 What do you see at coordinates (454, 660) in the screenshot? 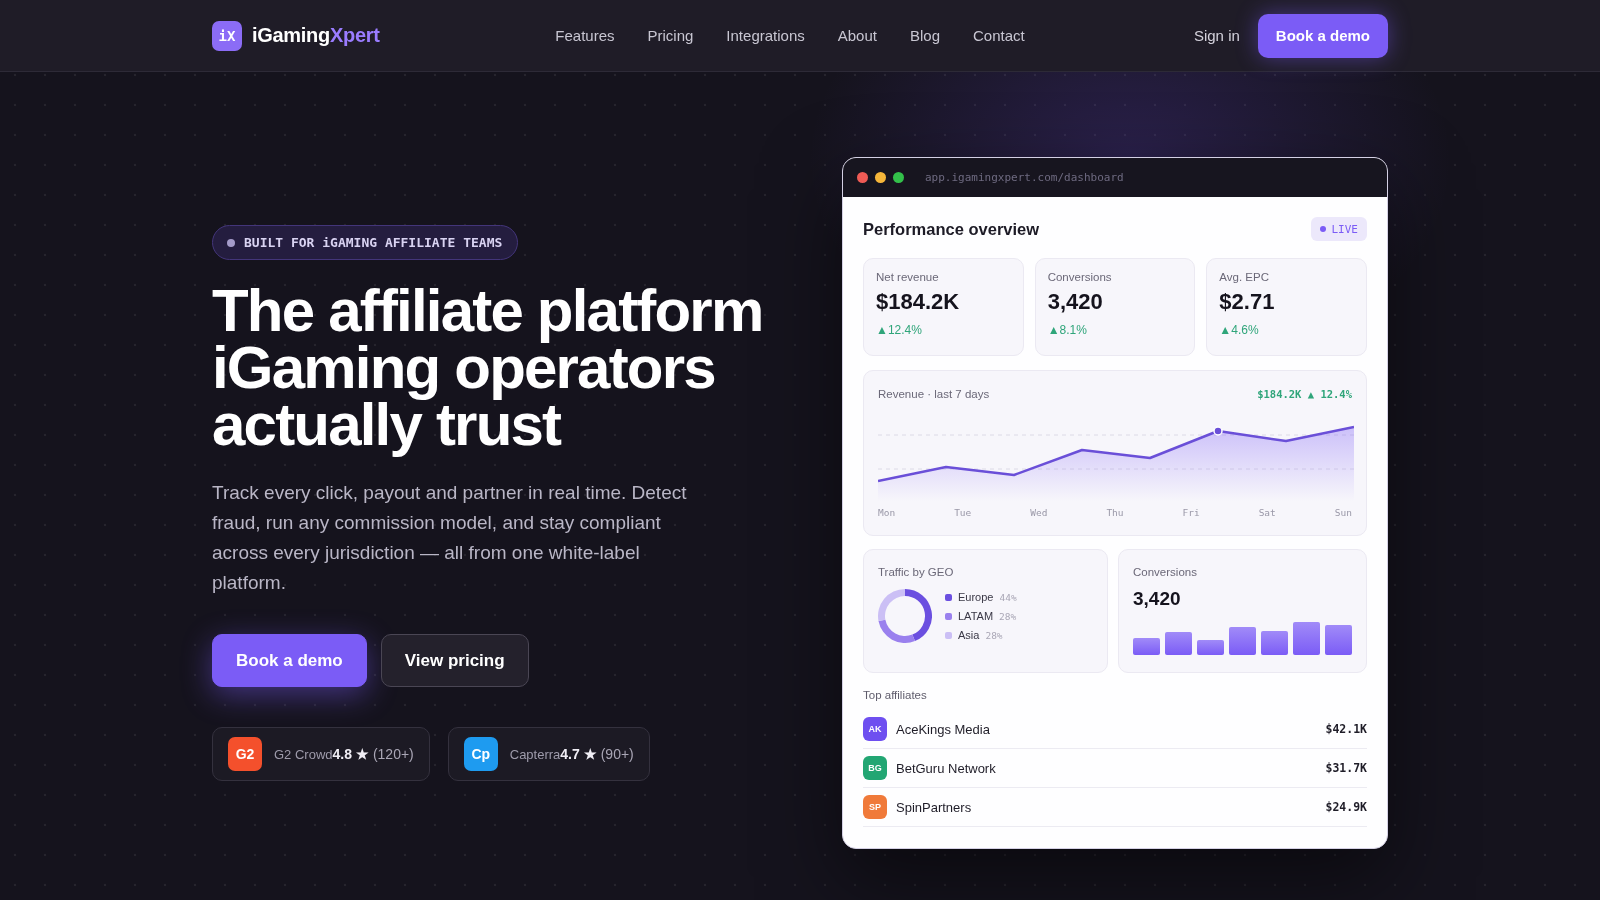
I see `view-pricing-button: View pricing` at bounding box center [454, 660].